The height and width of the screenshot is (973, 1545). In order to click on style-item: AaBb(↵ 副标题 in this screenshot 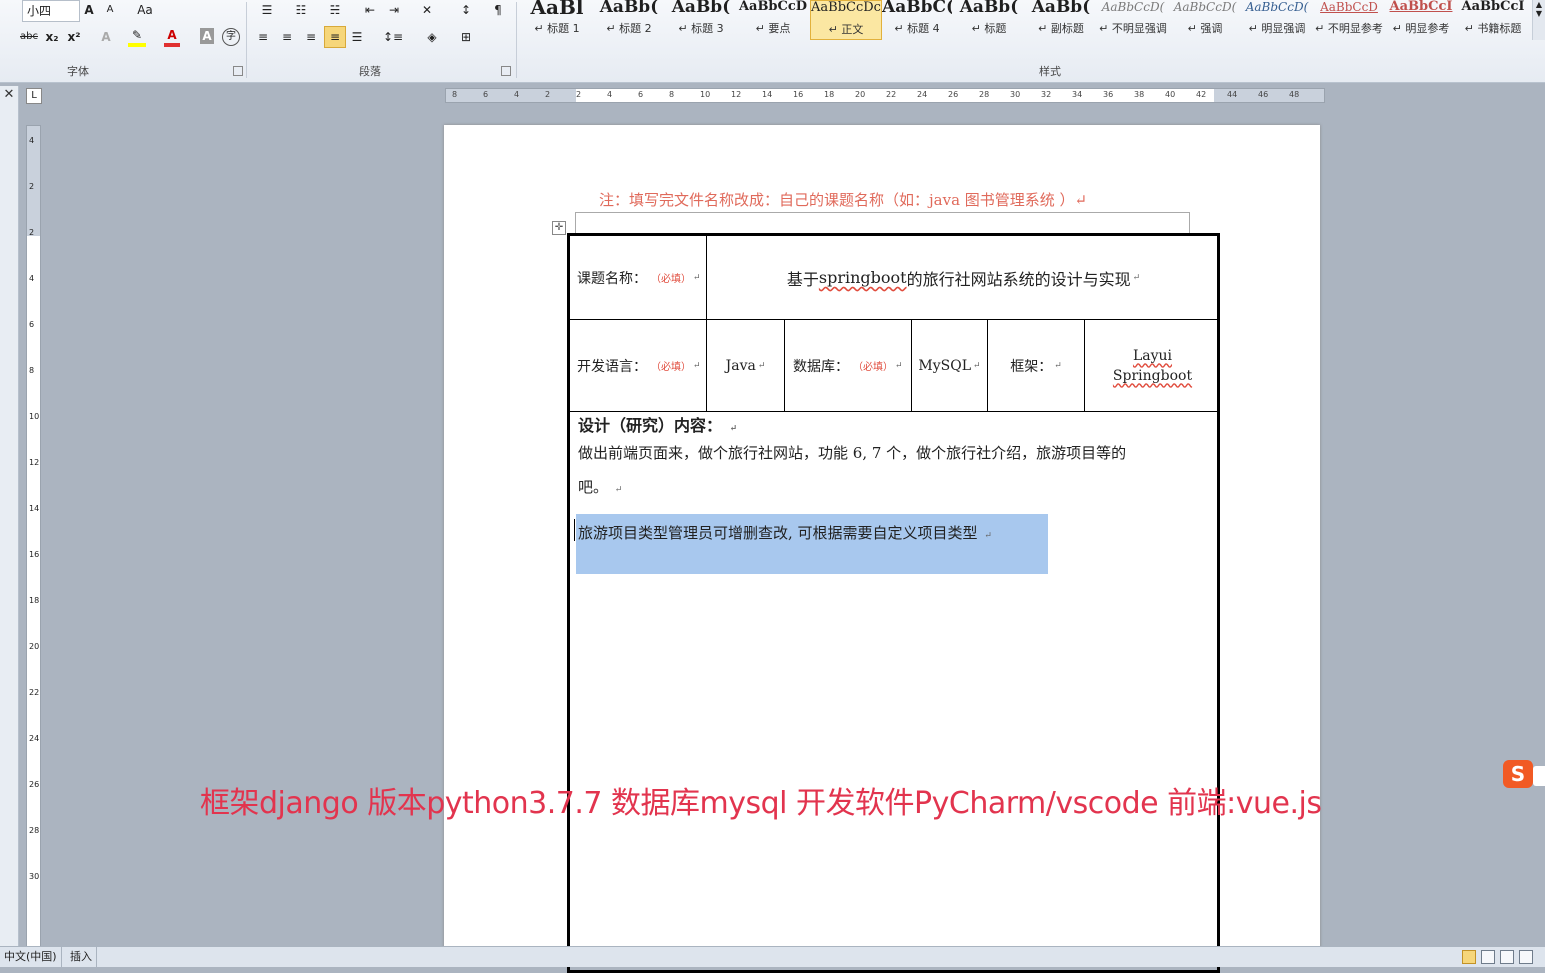, I will do `click(1061, 20)`.